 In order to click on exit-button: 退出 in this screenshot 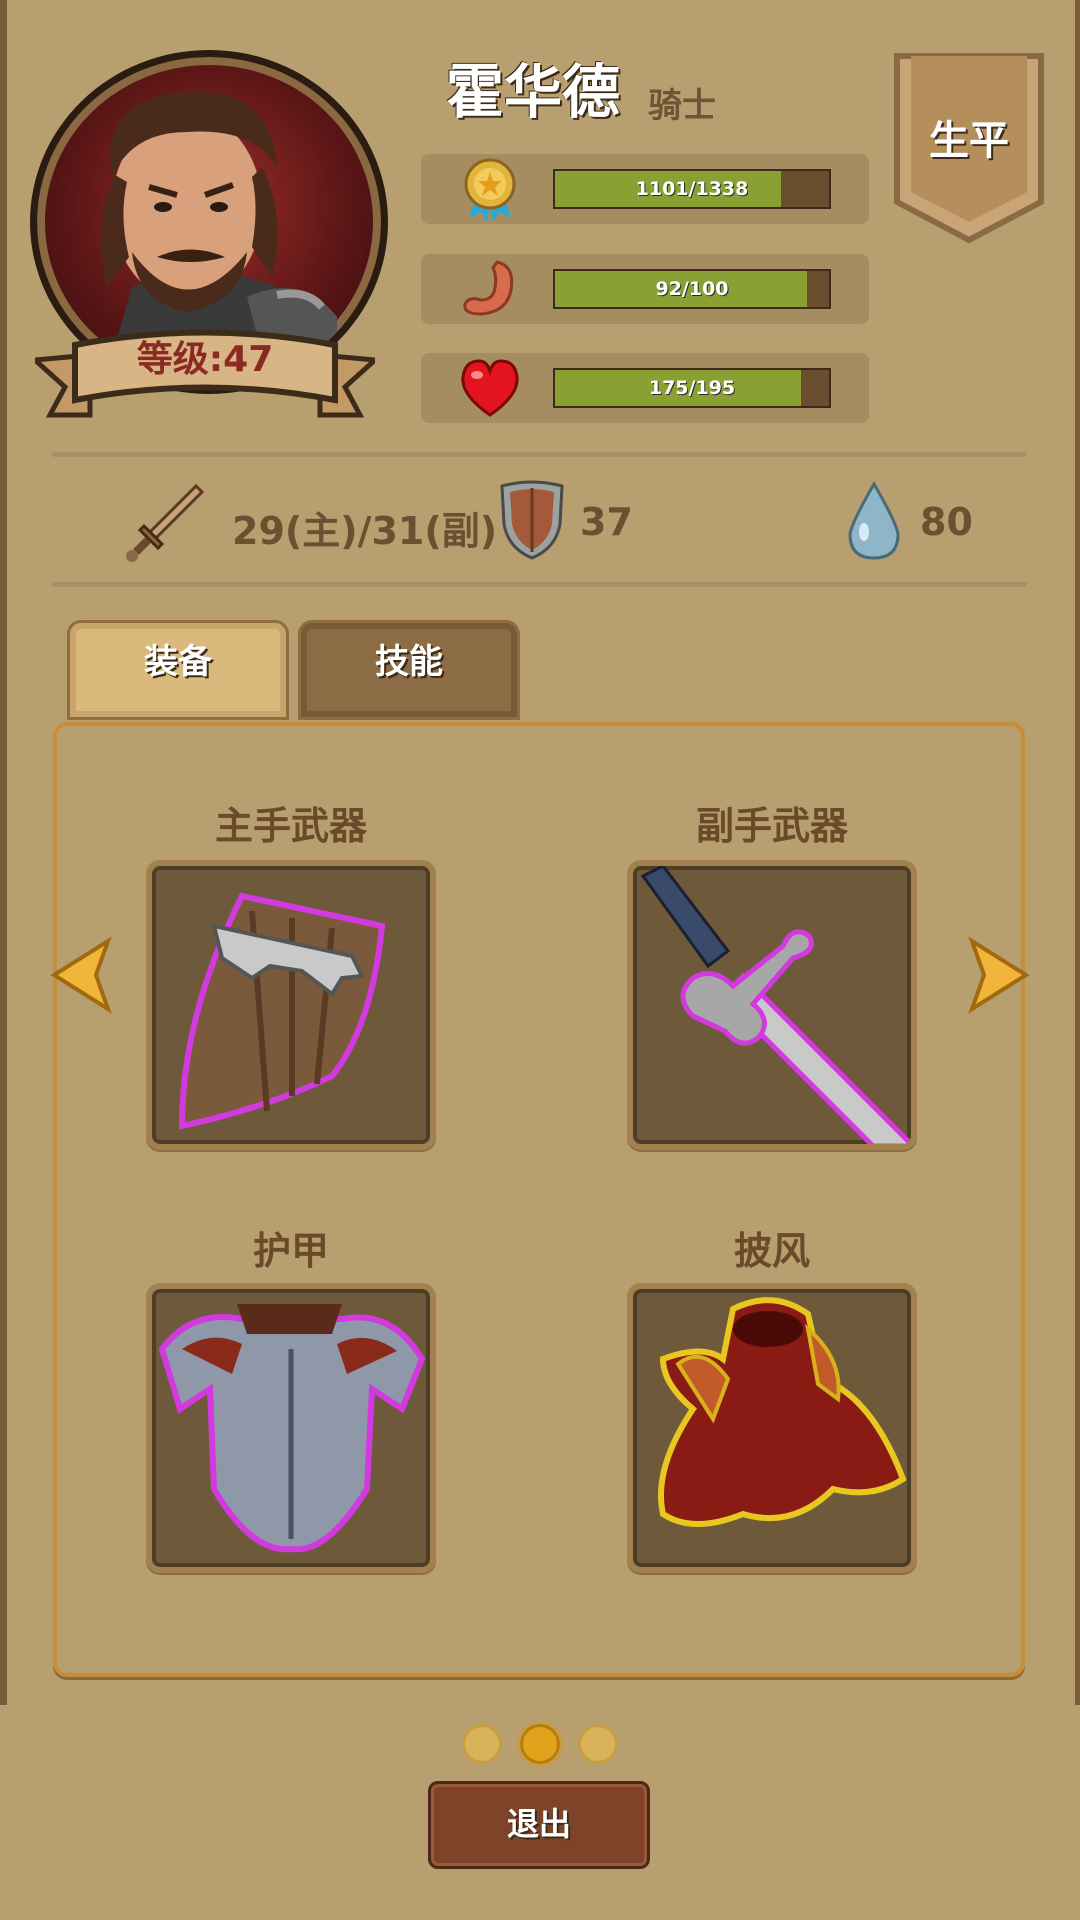, I will do `click(539, 1825)`.